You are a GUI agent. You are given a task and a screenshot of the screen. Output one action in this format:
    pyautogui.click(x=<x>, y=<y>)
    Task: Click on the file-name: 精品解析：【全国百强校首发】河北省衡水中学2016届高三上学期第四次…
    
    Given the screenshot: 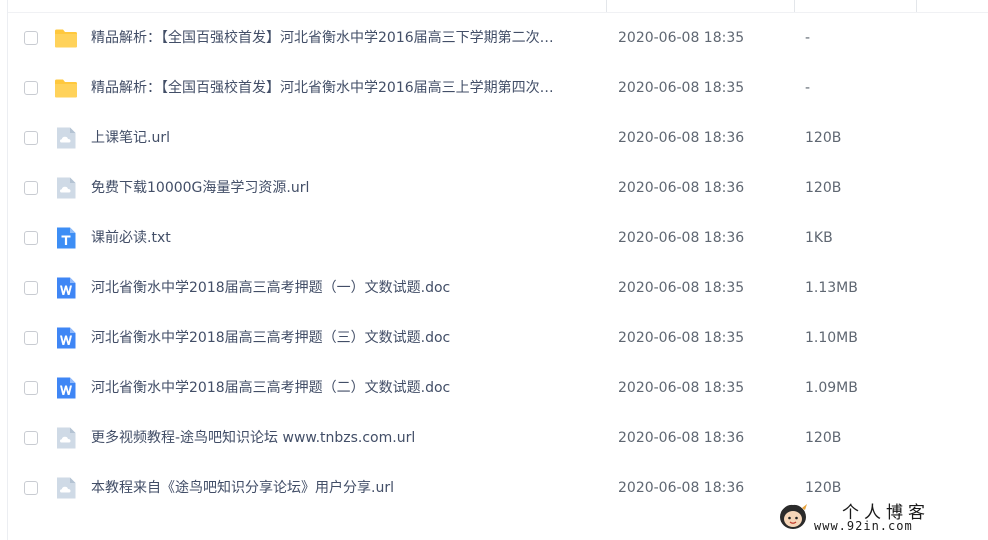 What is the action you would take?
    pyautogui.click(x=322, y=88)
    